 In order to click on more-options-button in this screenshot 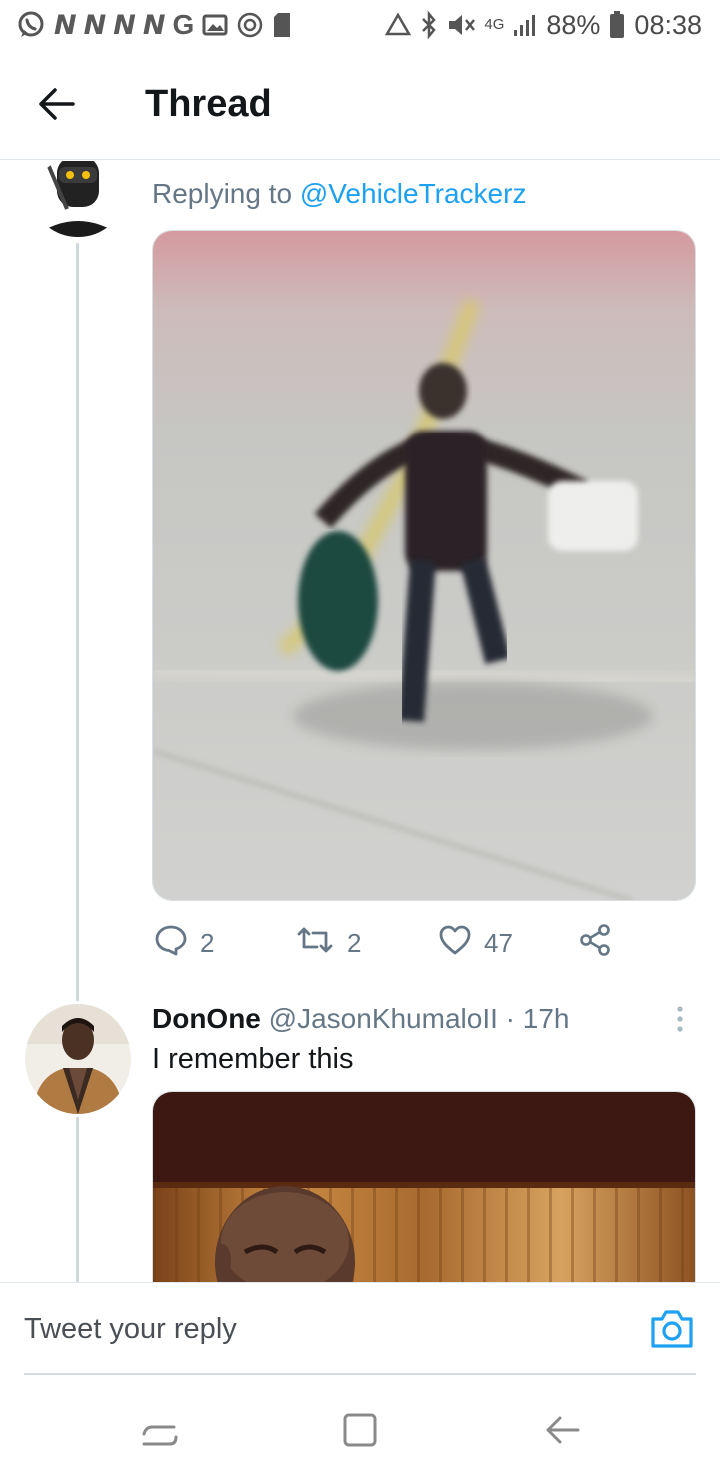, I will do `click(680, 1021)`.